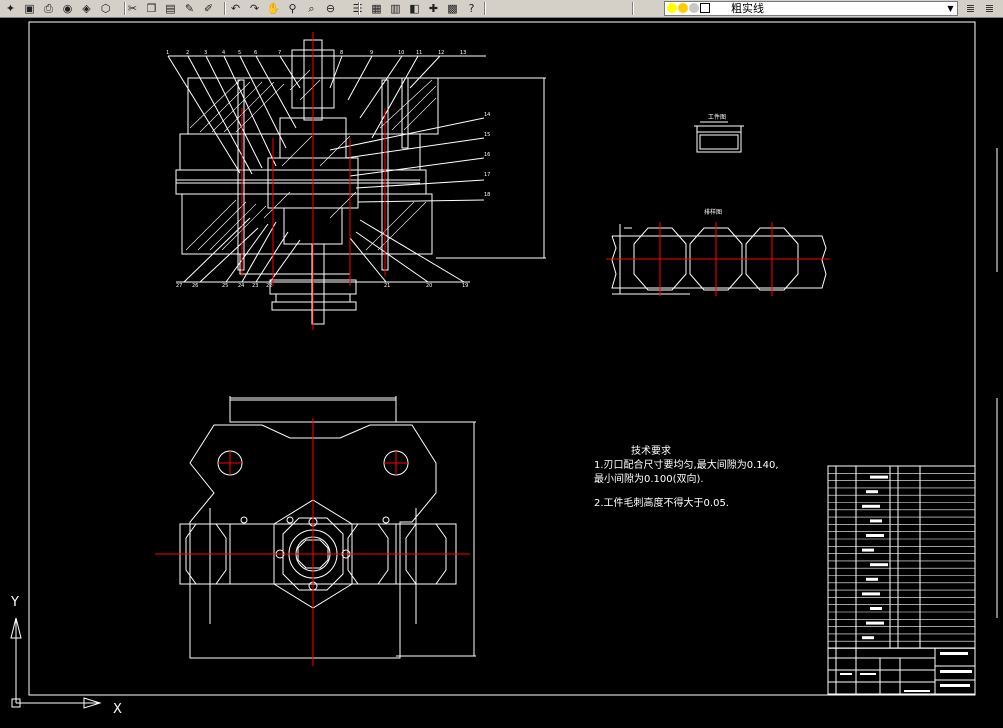  I want to click on block-edit-icon: ✐, so click(208, 8).